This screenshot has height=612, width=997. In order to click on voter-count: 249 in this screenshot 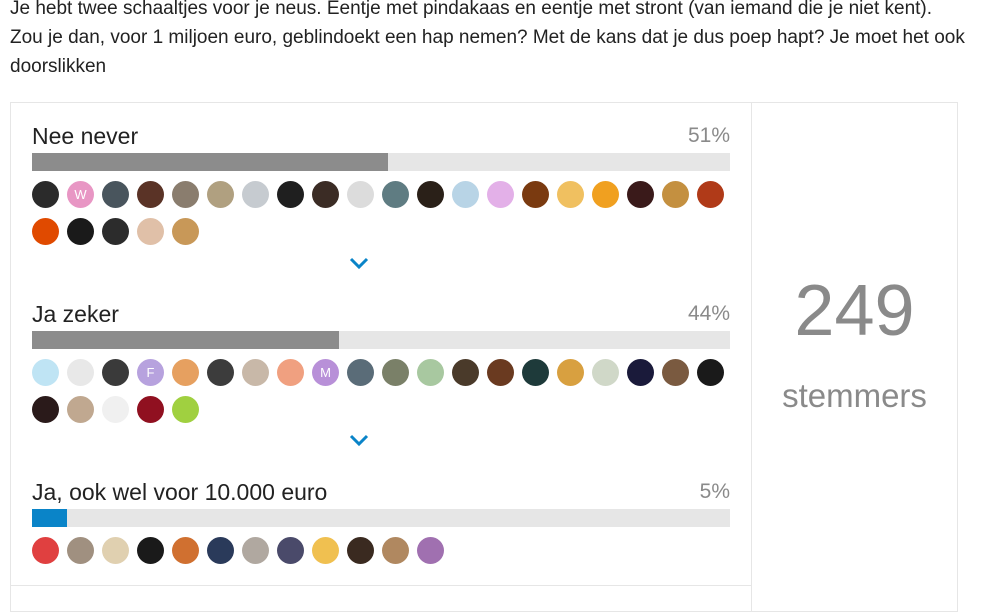, I will do `click(854, 311)`.